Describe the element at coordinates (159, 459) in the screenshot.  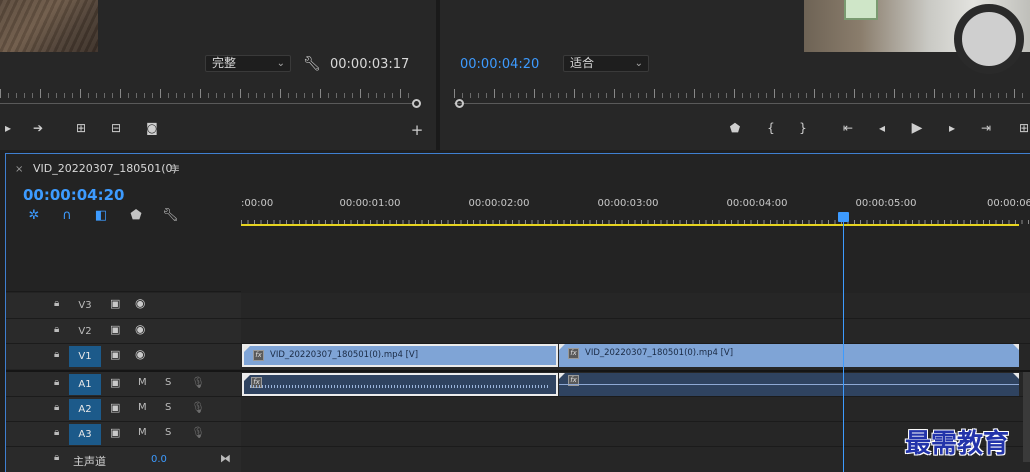
I see `master-volume-value: 0.0` at that location.